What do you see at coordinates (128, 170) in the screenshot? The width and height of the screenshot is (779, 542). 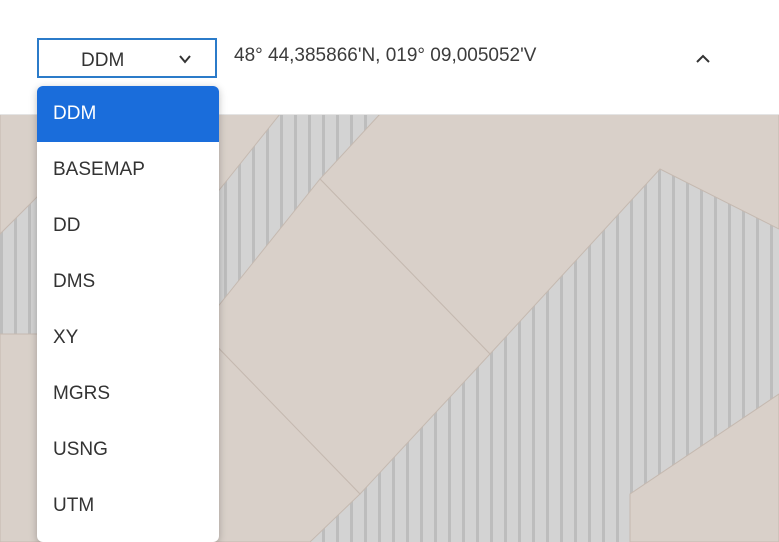 I see `dropdown-option-basemap: BASEMAP` at bounding box center [128, 170].